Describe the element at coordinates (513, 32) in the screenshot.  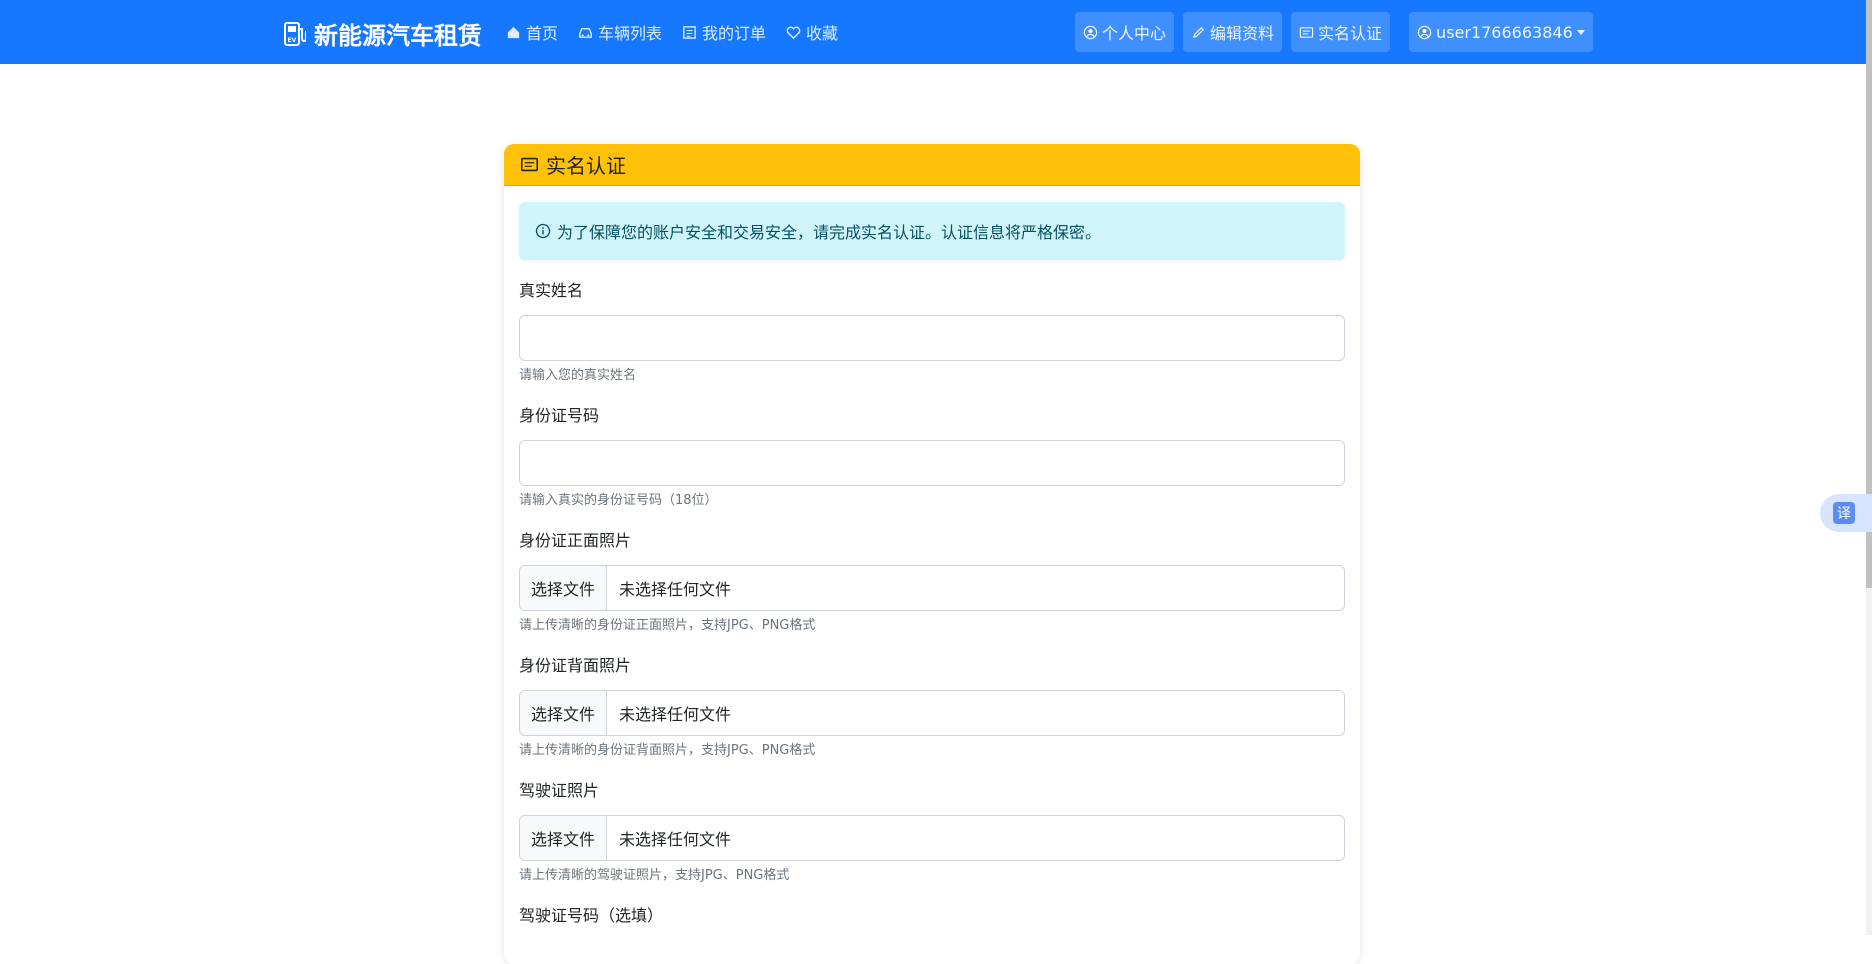
I see `home-icon` at that location.